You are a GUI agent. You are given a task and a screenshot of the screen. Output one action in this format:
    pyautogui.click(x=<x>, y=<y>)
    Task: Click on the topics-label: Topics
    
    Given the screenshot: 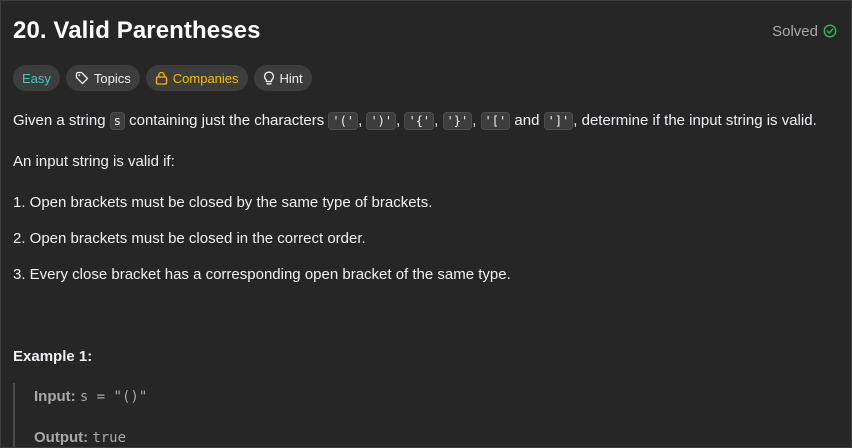 What is the action you would take?
    pyautogui.click(x=112, y=78)
    